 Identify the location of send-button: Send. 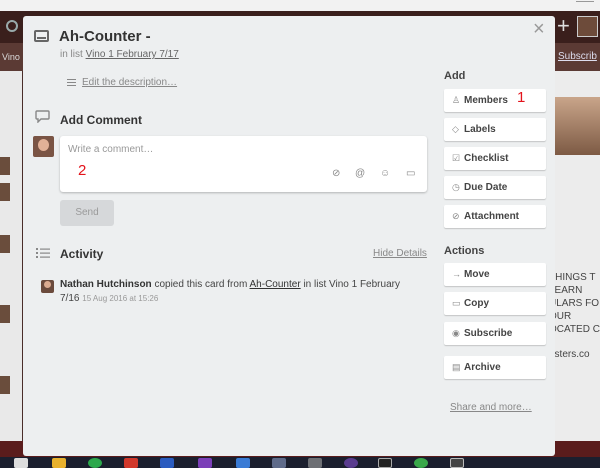
(87, 213).